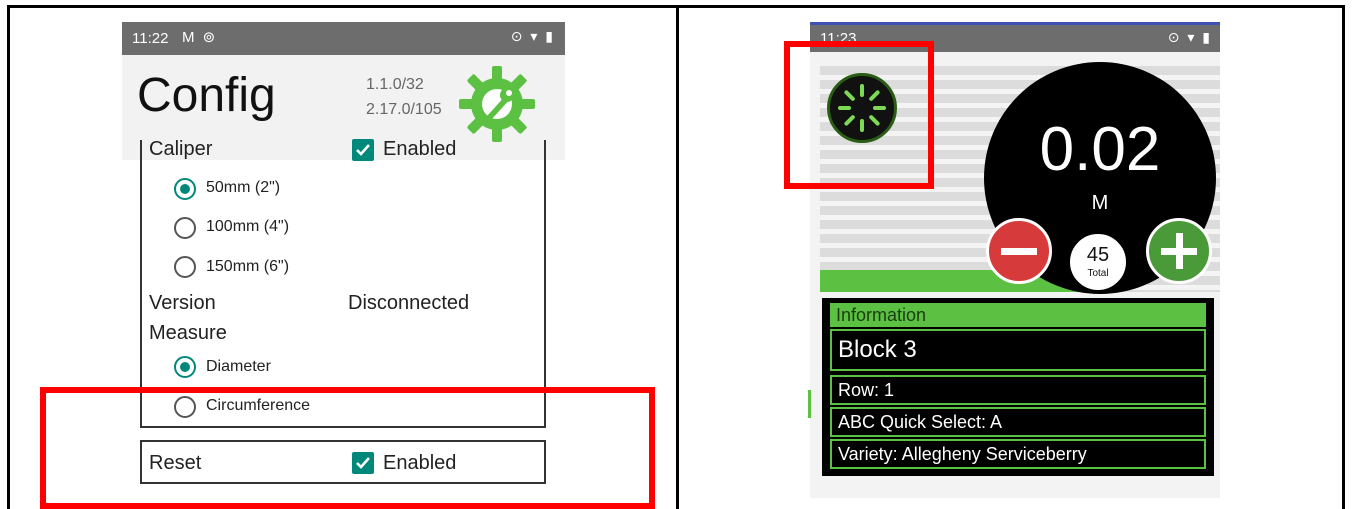  Describe the element at coordinates (1179, 251) in the screenshot. I see `increment-button` at that location.